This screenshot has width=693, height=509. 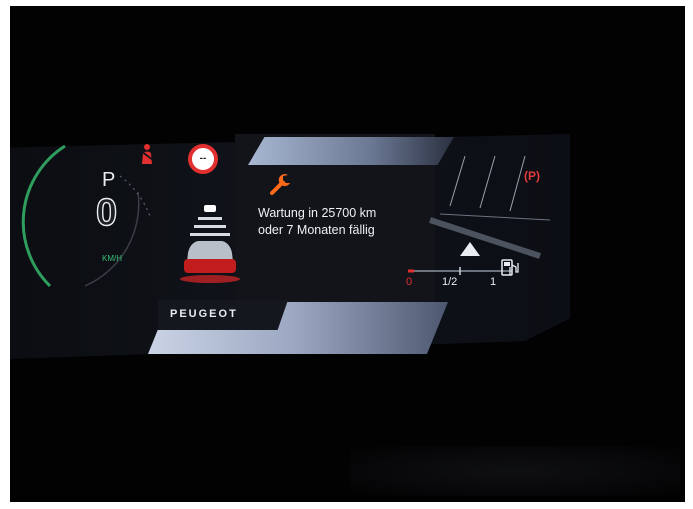 I want to click on fuel-empty-label: 0, so click(x=409, y=282).